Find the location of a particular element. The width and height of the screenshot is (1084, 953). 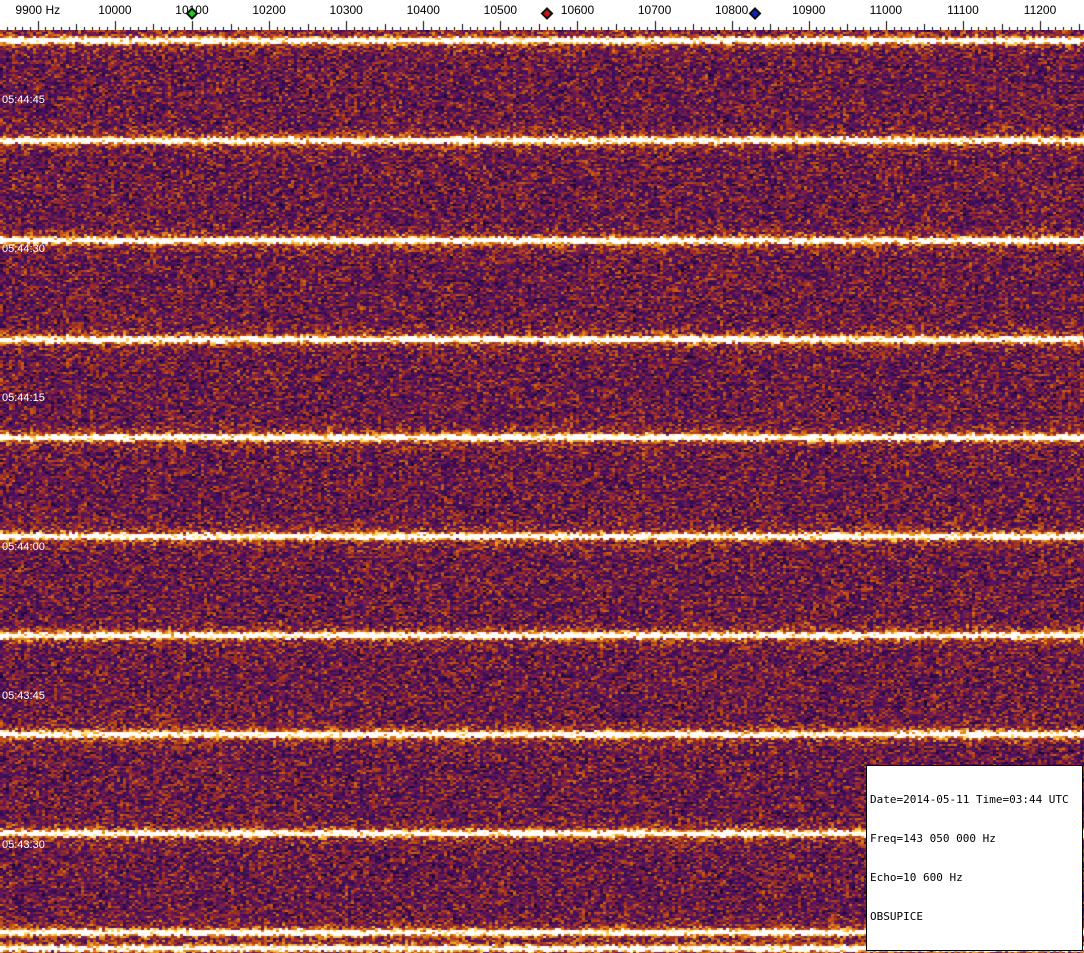

time-tick-label: 05:44:15 is located at coordinates (23, 398).